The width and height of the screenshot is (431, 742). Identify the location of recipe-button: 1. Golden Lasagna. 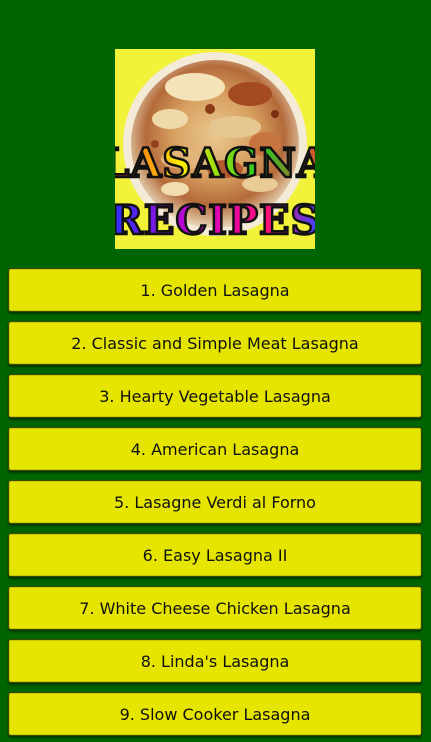
(215, 290).